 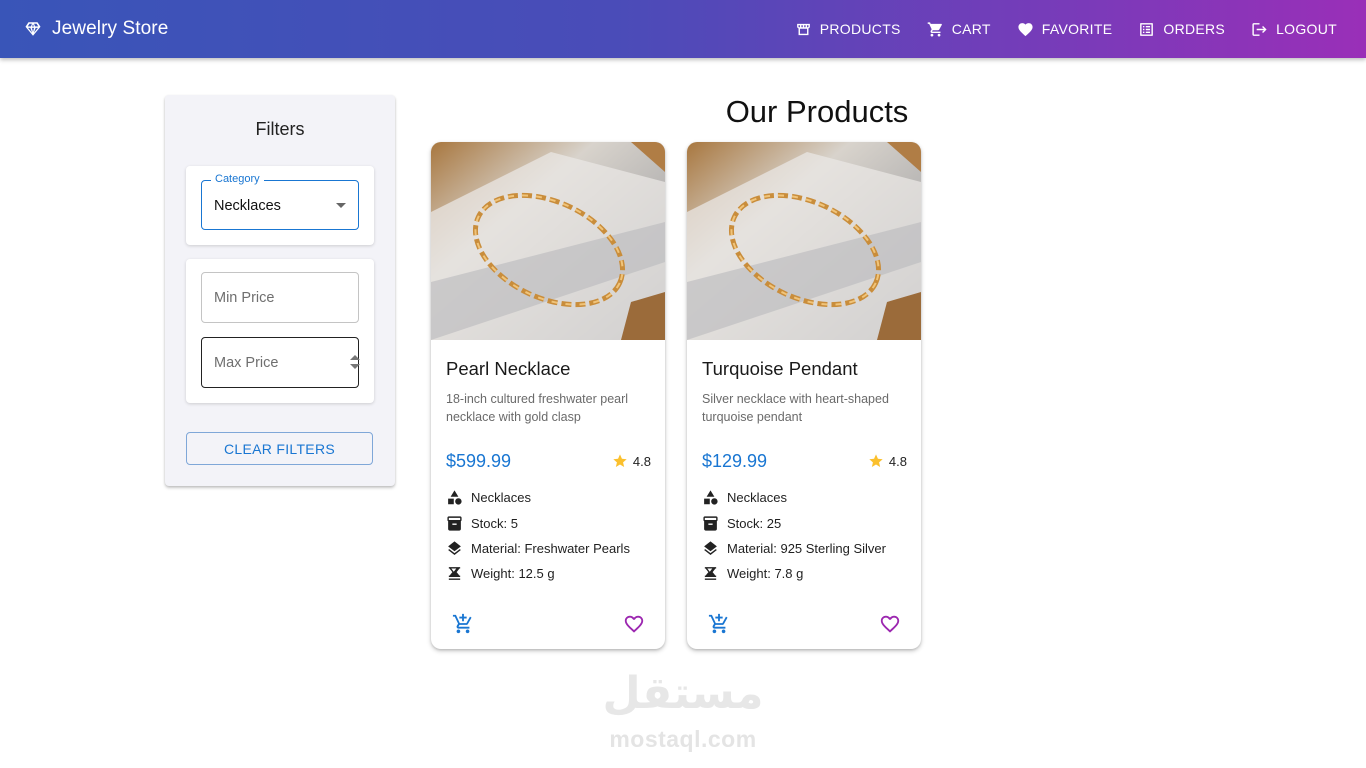 I want to click on spec-material: Material: 925 Sterling Silver, so click(x=794, y=548).